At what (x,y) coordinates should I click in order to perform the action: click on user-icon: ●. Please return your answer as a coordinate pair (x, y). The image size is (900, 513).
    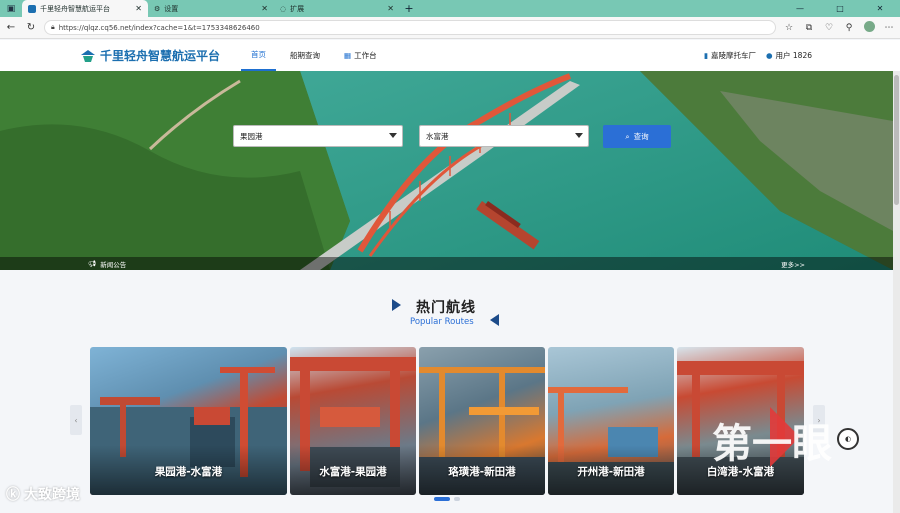
    Looking at the image, I should click on (769, 55).